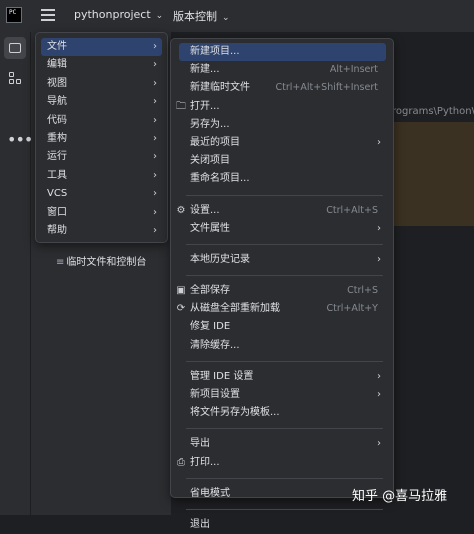 This screenshot has height=534, width=474. What do you see at coordinates (281, 291) in the screenshot?
I see `menu-item-save-all: ▣ 全部保存 Ctrl+S` at bounding box center [281, 291].